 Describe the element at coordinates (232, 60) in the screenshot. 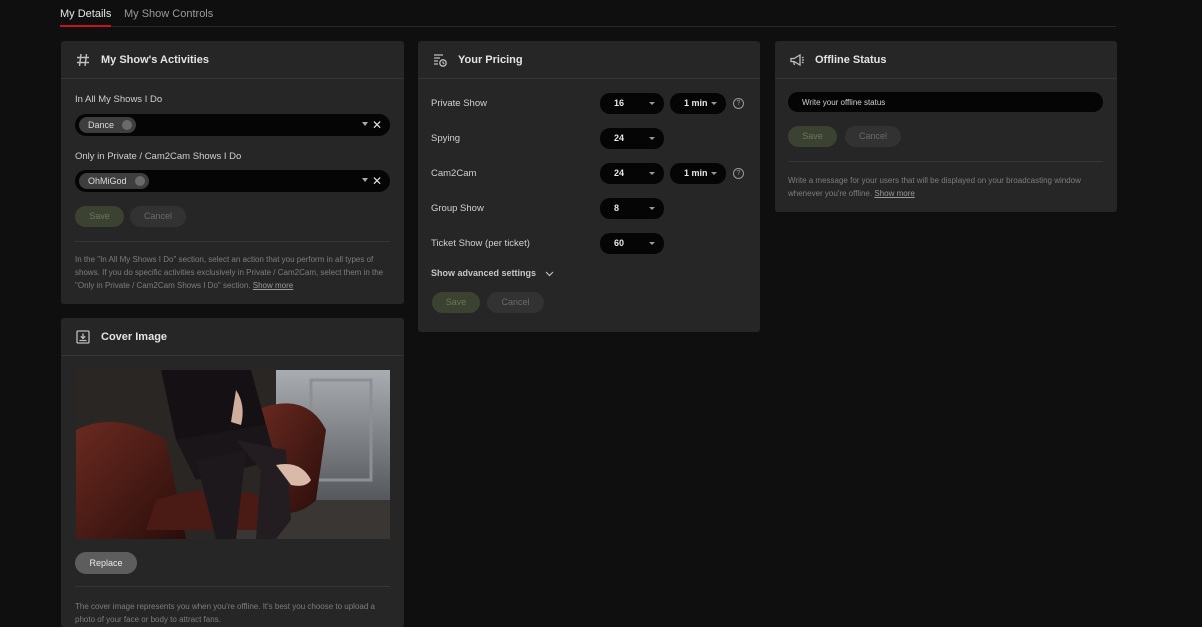

I see `activities-card-header: My Show's Activities` at that location.